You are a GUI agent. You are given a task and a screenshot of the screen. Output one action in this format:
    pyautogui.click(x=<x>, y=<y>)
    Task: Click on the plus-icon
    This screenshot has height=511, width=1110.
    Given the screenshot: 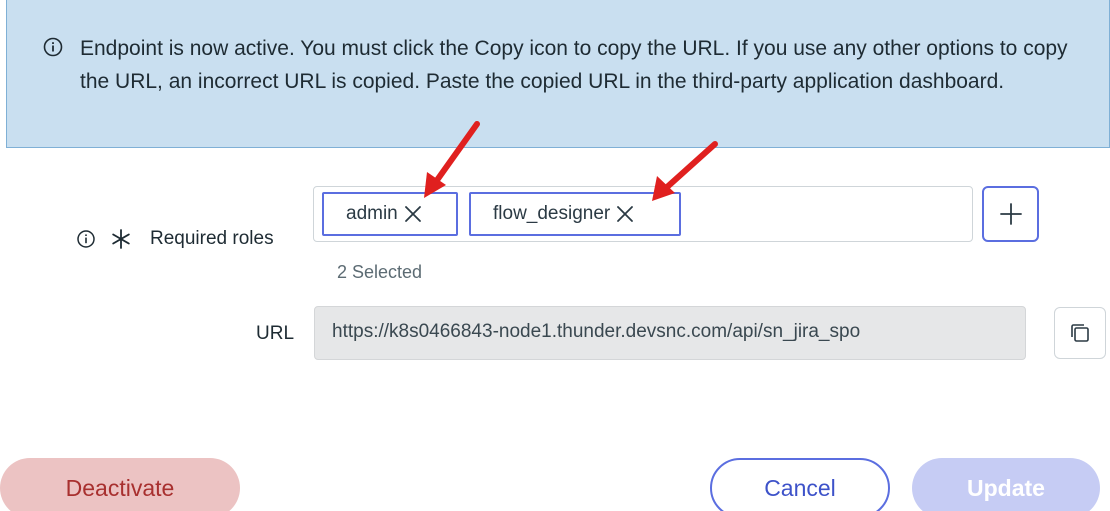 What is the action you would take?
    pyautogui.click(x=1010, y=214)
    